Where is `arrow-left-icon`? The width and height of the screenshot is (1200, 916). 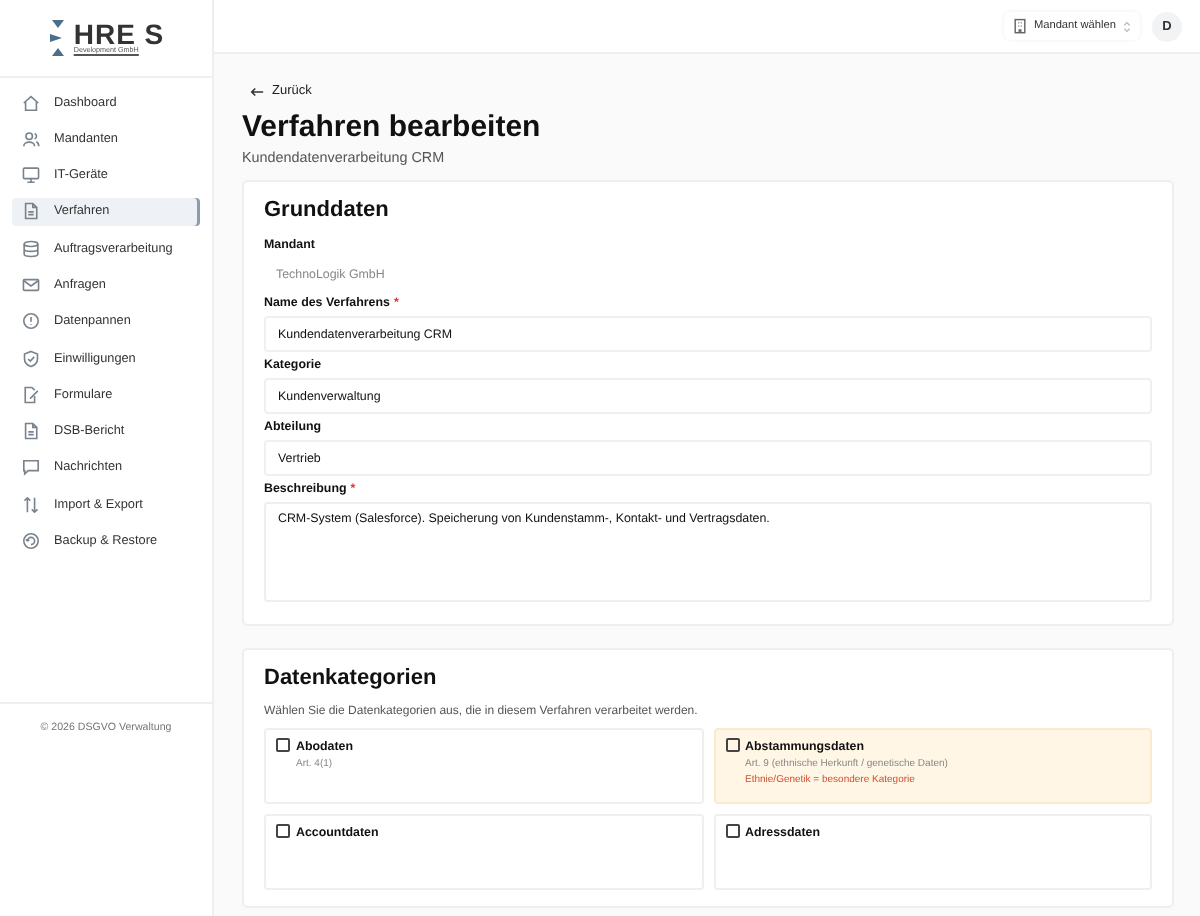
arrow-left-icon is located at coordinates (257, 91).